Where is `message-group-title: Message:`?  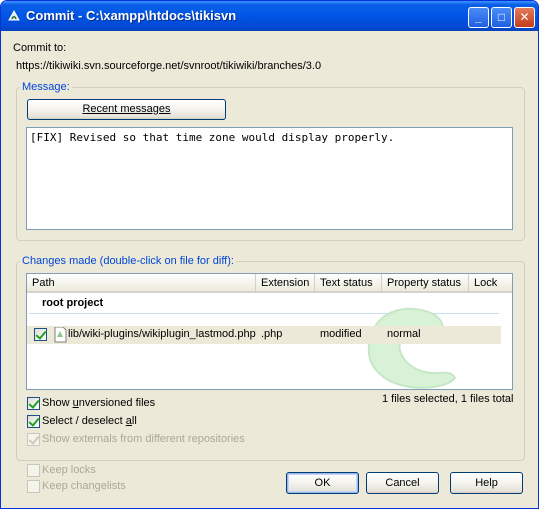 message-group-title: Message: is located at coordinates (46, 87).